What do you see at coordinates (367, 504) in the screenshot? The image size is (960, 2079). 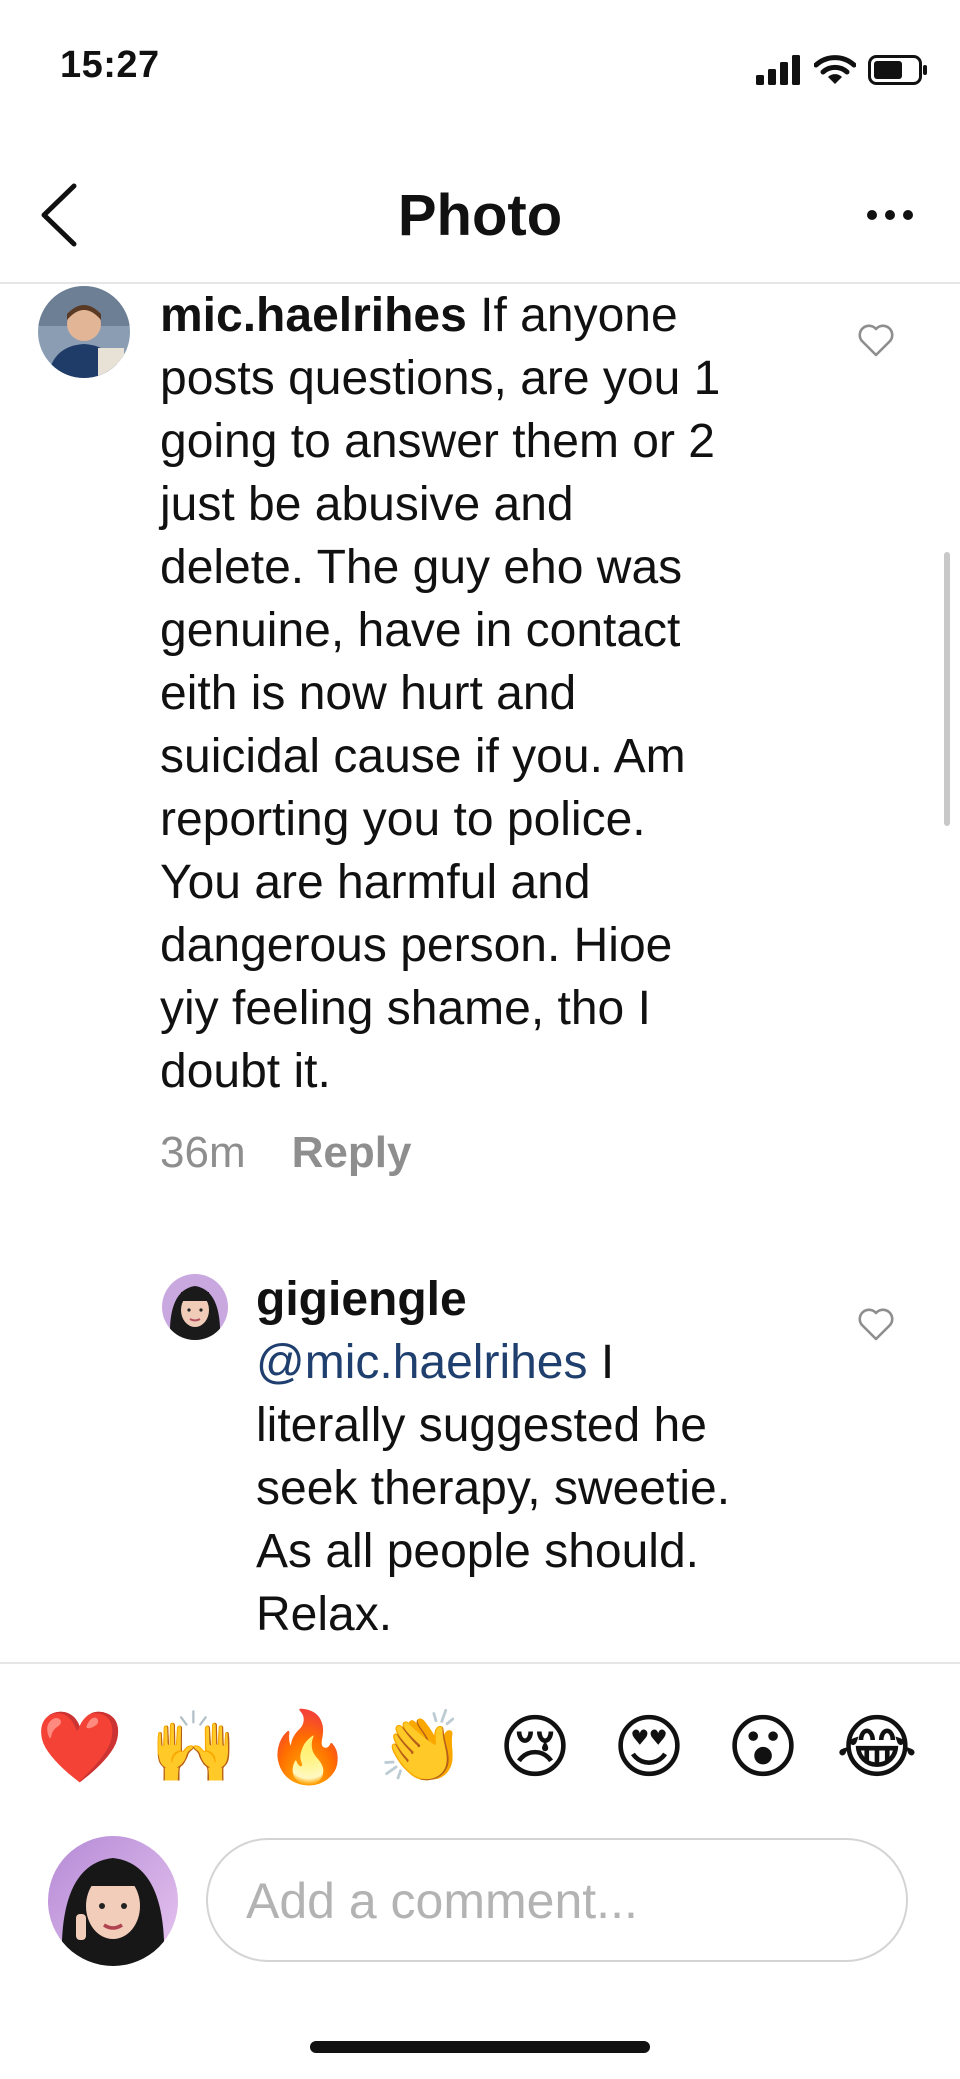 I see `comment-line: just be abusive and` at bounding box center [367, 504].